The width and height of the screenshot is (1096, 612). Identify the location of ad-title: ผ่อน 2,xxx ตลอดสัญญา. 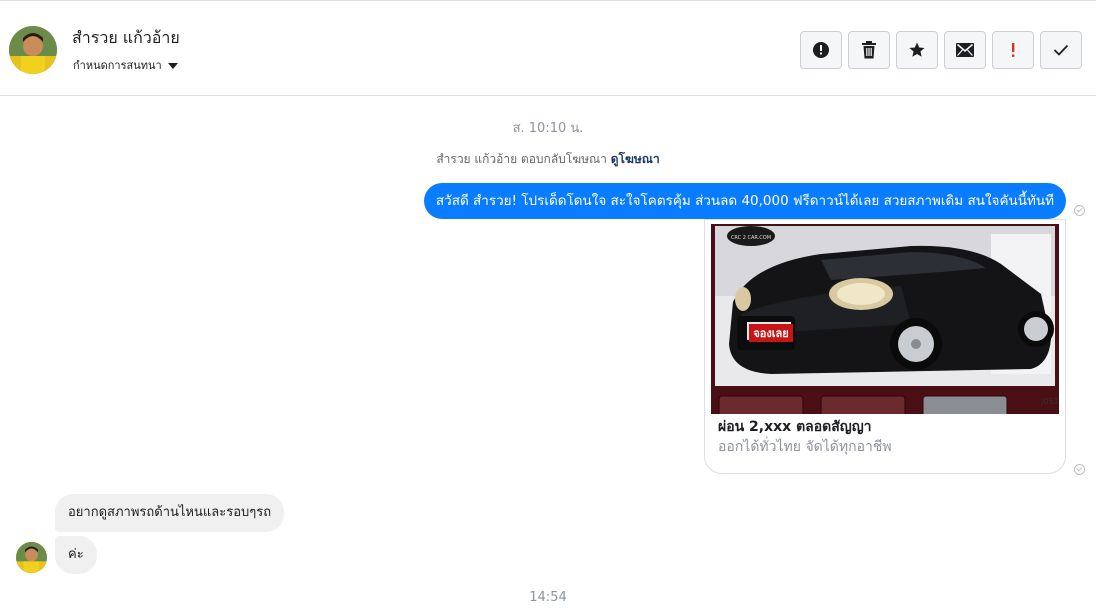
(795, 427).